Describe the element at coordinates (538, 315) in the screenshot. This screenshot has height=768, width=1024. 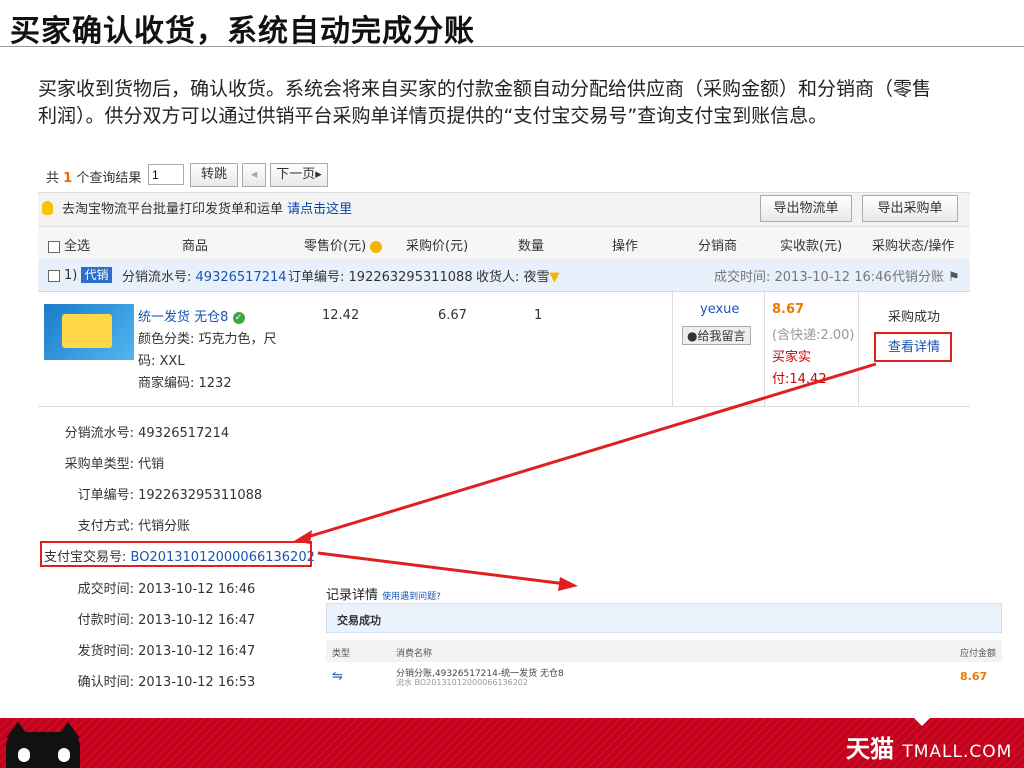
I see `quantity: 1` at that location.